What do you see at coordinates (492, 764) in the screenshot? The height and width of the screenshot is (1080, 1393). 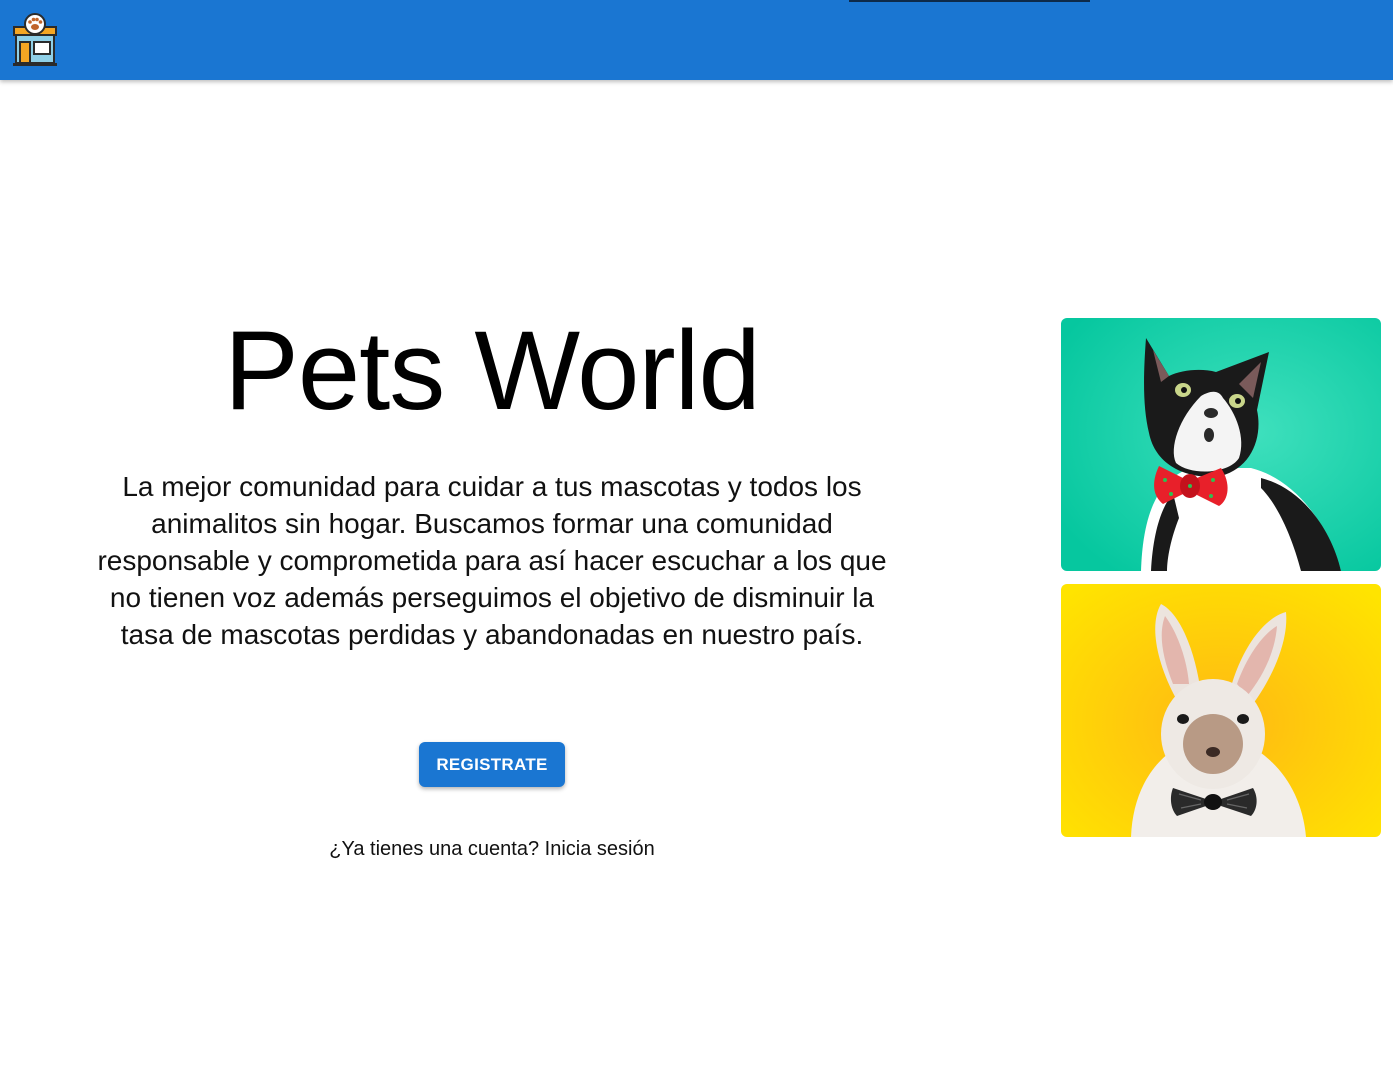 I see `register-button: REGISTRATE` at bounding box center [492, 764].